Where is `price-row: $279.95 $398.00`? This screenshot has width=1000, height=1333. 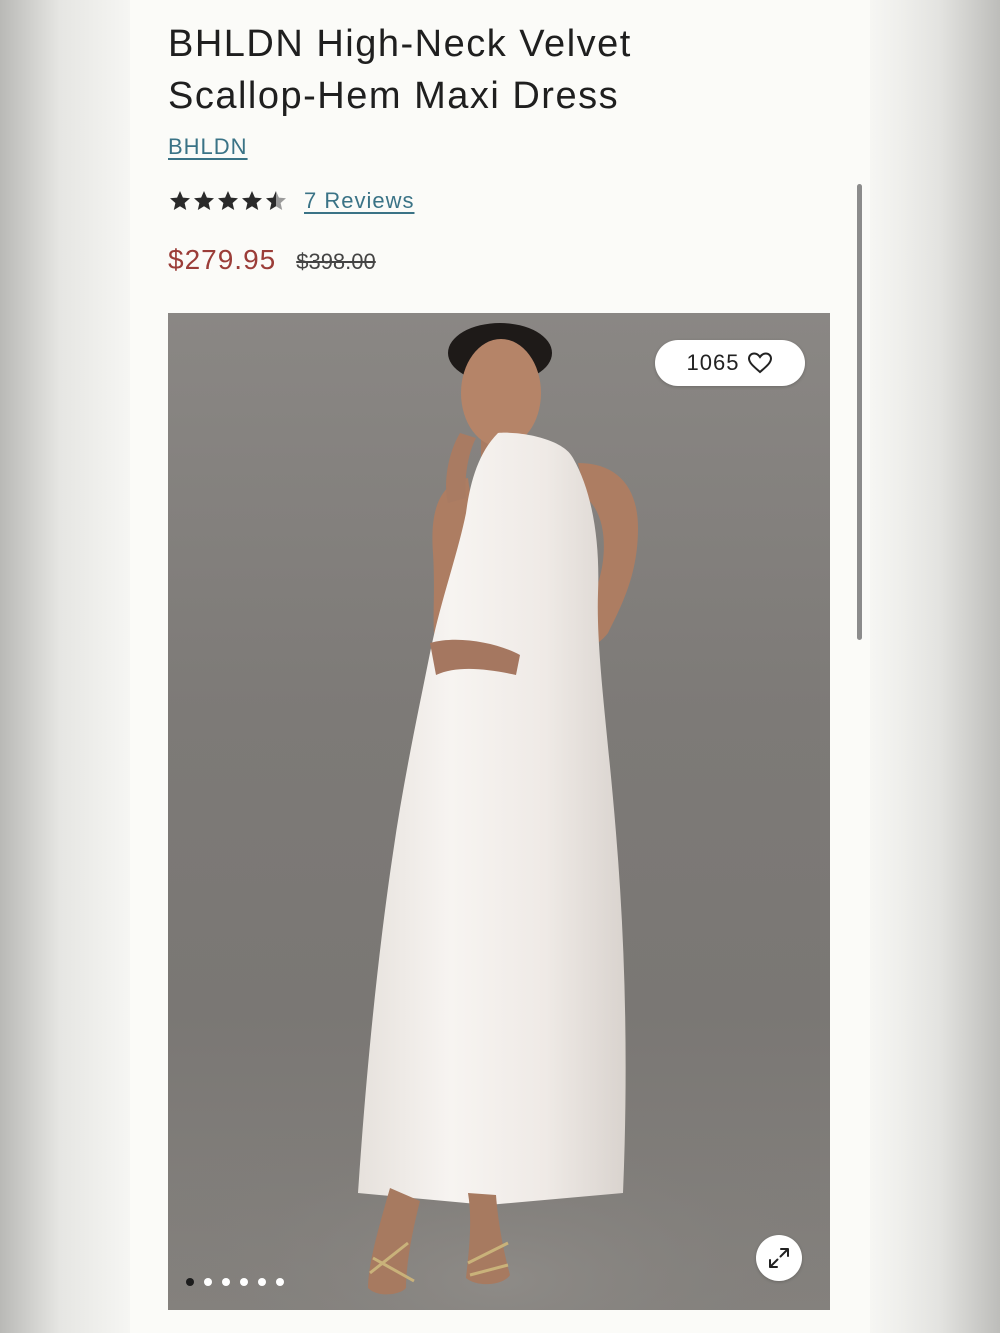 price-row: $279.95 $398.00 is located at coordinates (272, 260).